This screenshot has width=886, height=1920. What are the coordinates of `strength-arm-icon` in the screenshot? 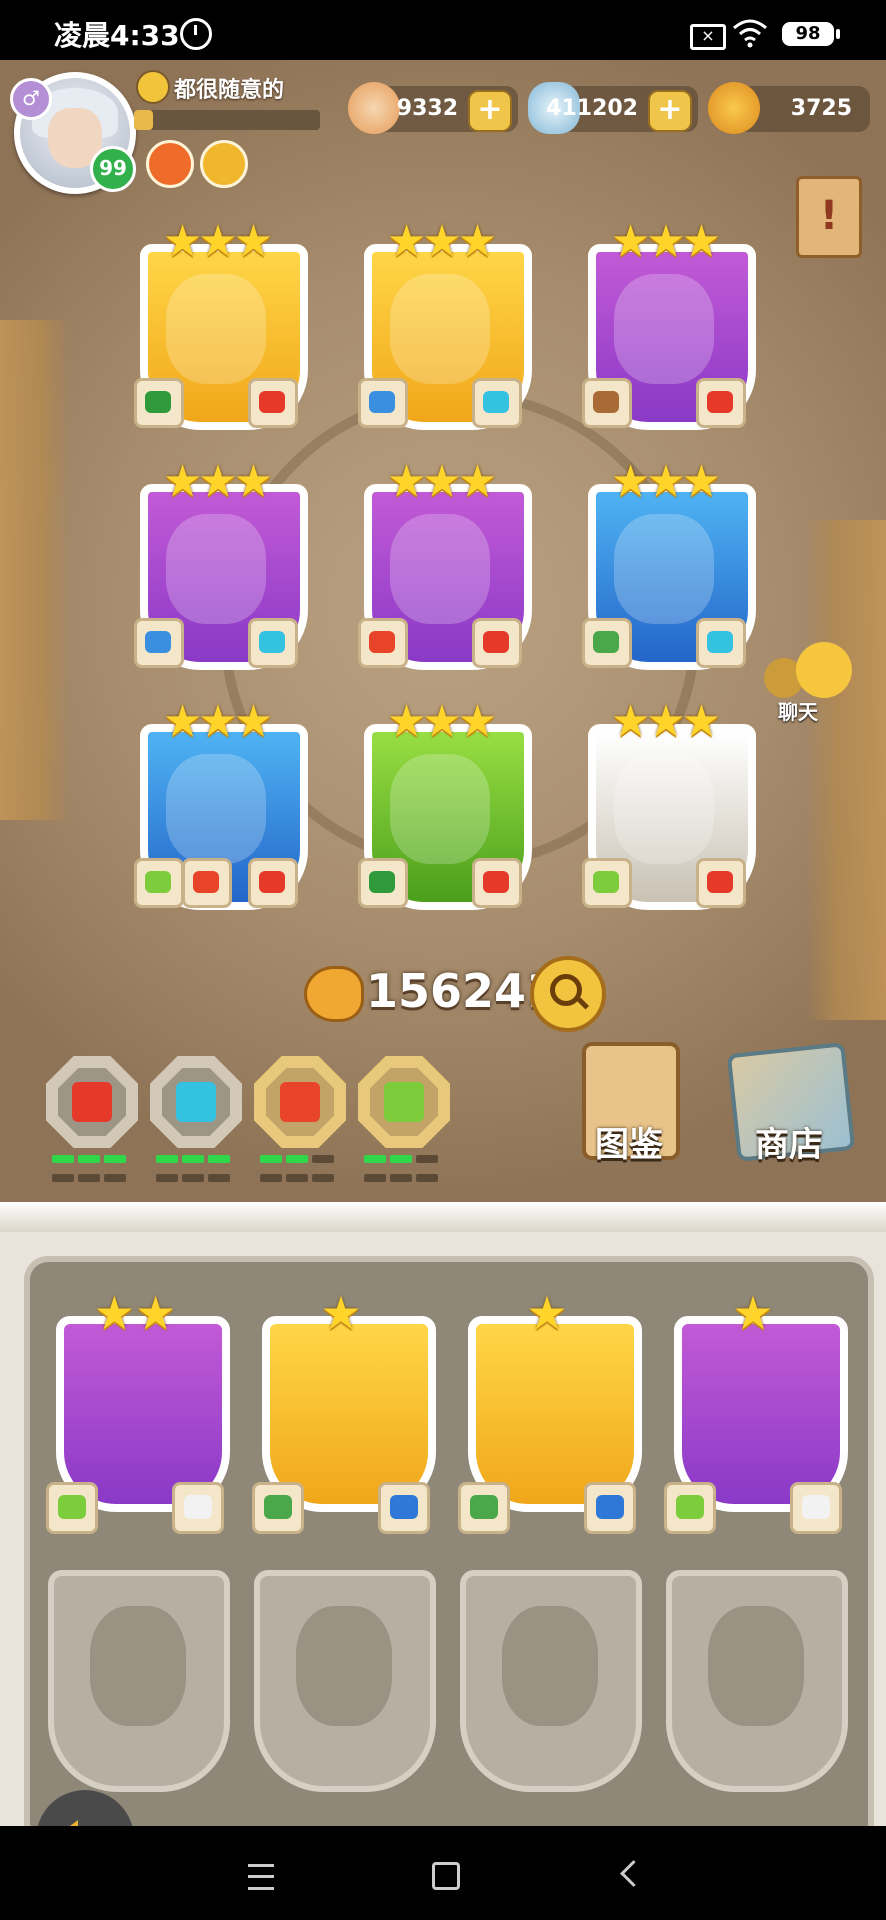 It's located at (334, 994).